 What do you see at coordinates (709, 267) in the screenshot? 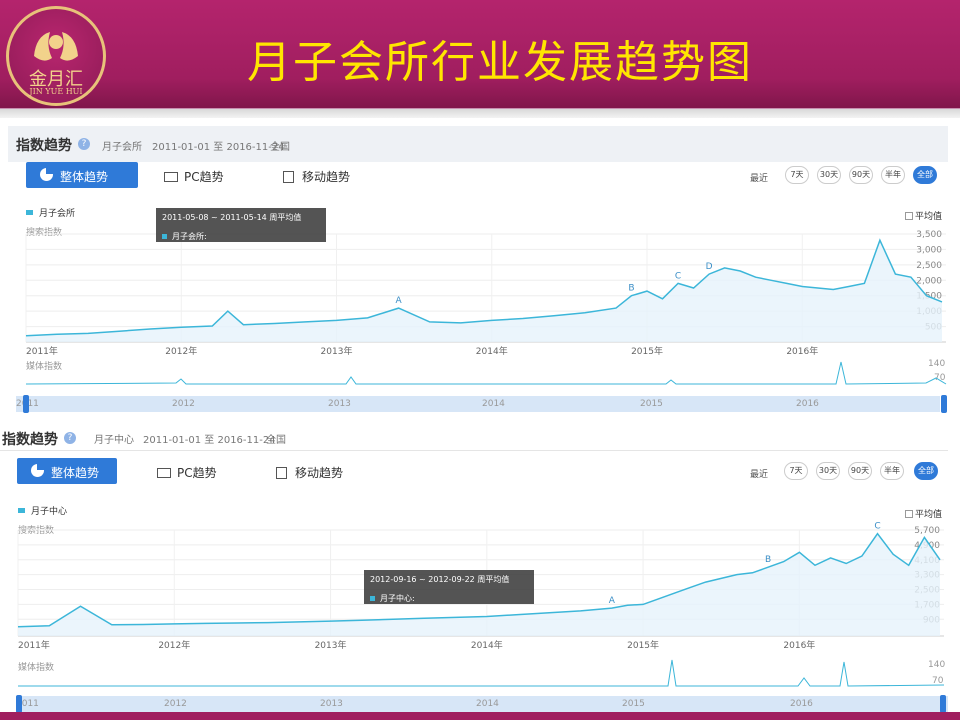
I see `annotation-marker: D` at bounding box center [709, 267].